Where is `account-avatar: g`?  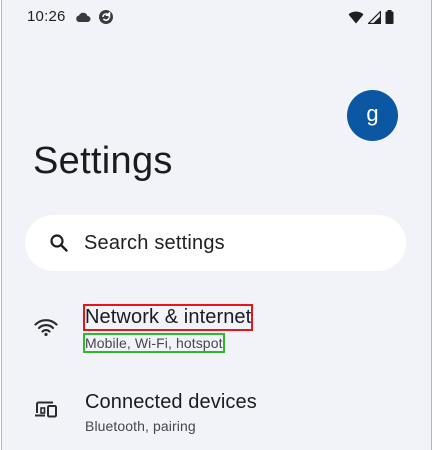
account-avatar: g is located at coordinates (372, 115).